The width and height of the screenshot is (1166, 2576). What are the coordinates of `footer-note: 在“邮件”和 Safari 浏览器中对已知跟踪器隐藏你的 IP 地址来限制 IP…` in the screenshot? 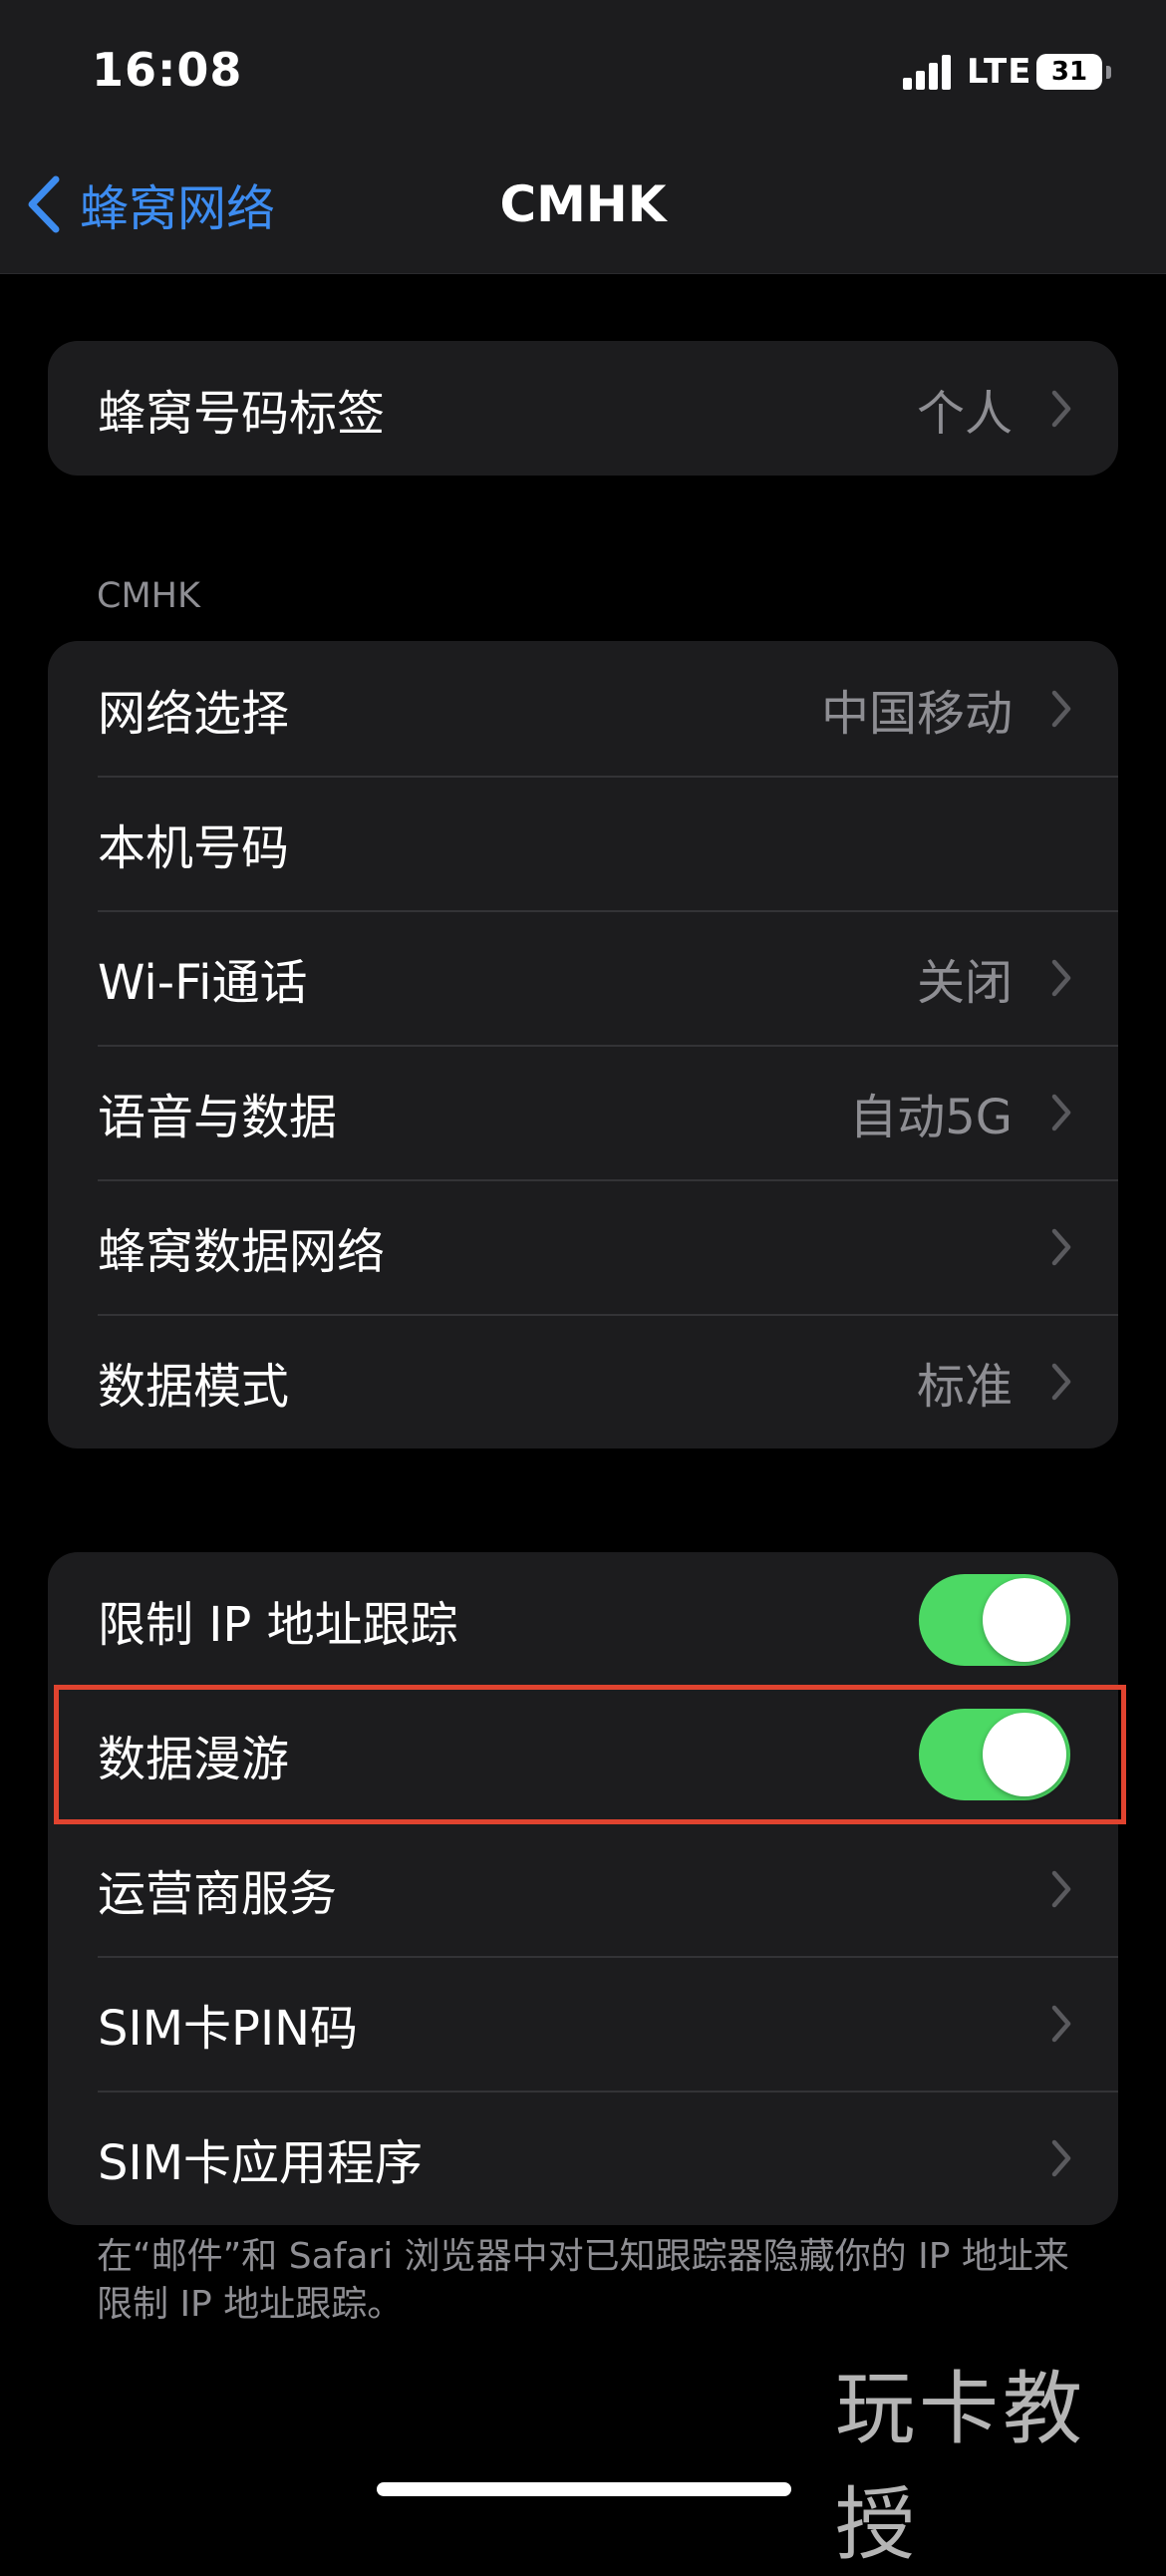 It's located at (583, 2280).